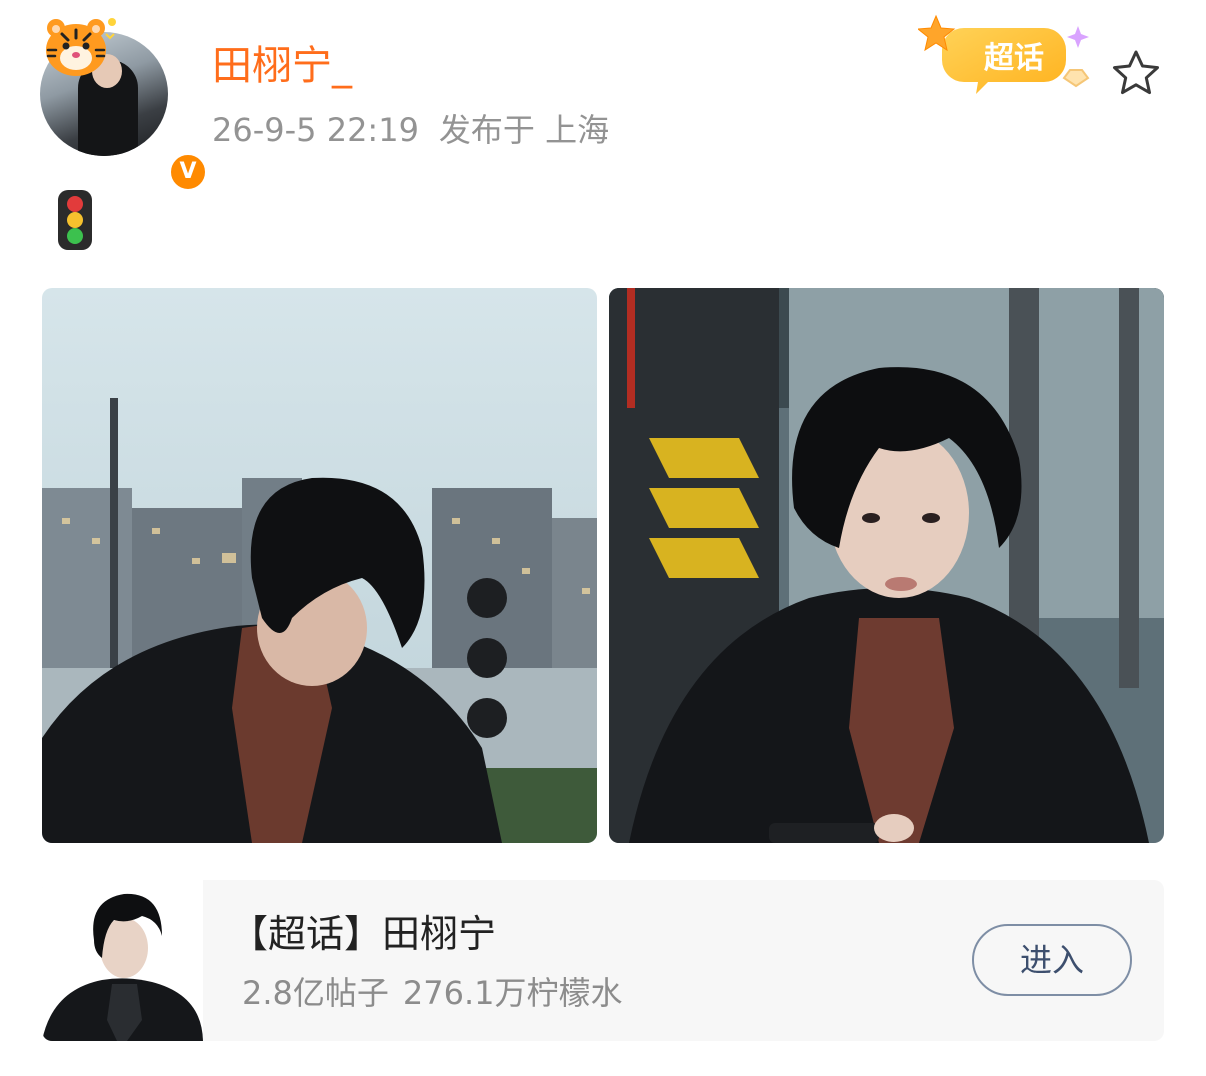 The image size is (1206, 1076). Describe the element at coordinates (1136, 74) in the screenshot. I see `star-icon` at that location.